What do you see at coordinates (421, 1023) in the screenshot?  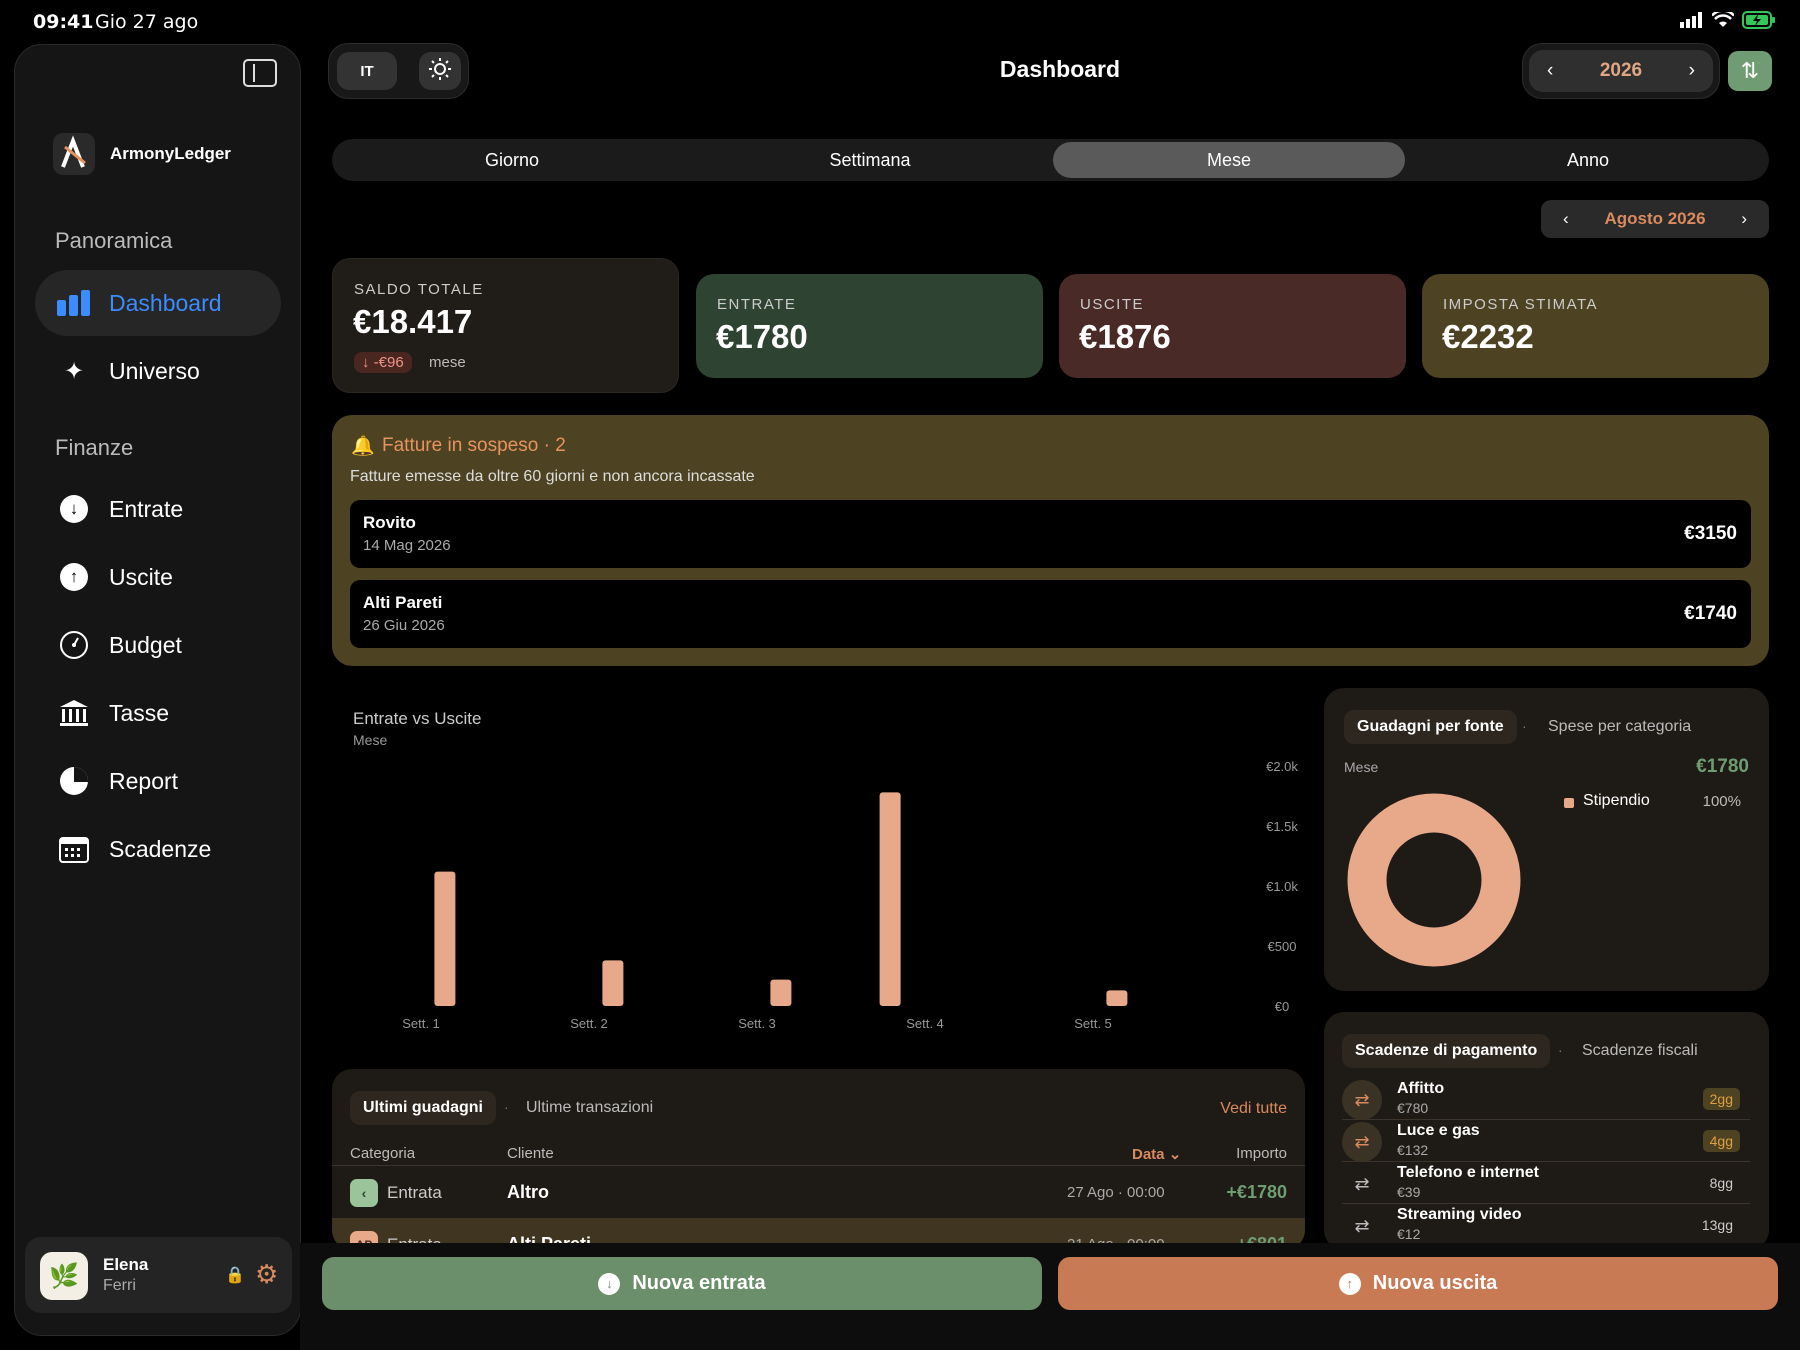 I see `x-tick-label: Sett. 1` at bounding box center [421, 1023].